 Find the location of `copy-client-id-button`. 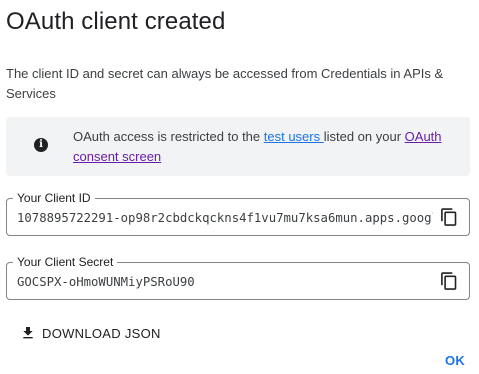

copy-client-id-button is located at coordinates (449, 217).